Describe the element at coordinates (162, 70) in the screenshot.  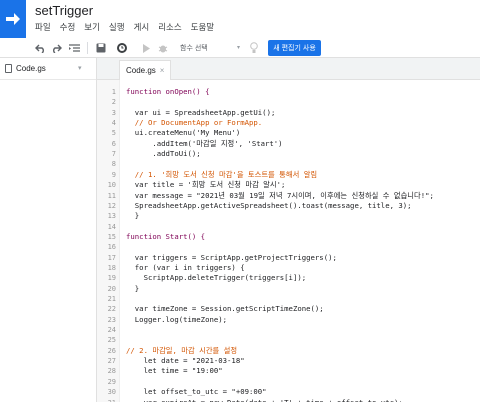
I see `close-icon: ×` at that location.